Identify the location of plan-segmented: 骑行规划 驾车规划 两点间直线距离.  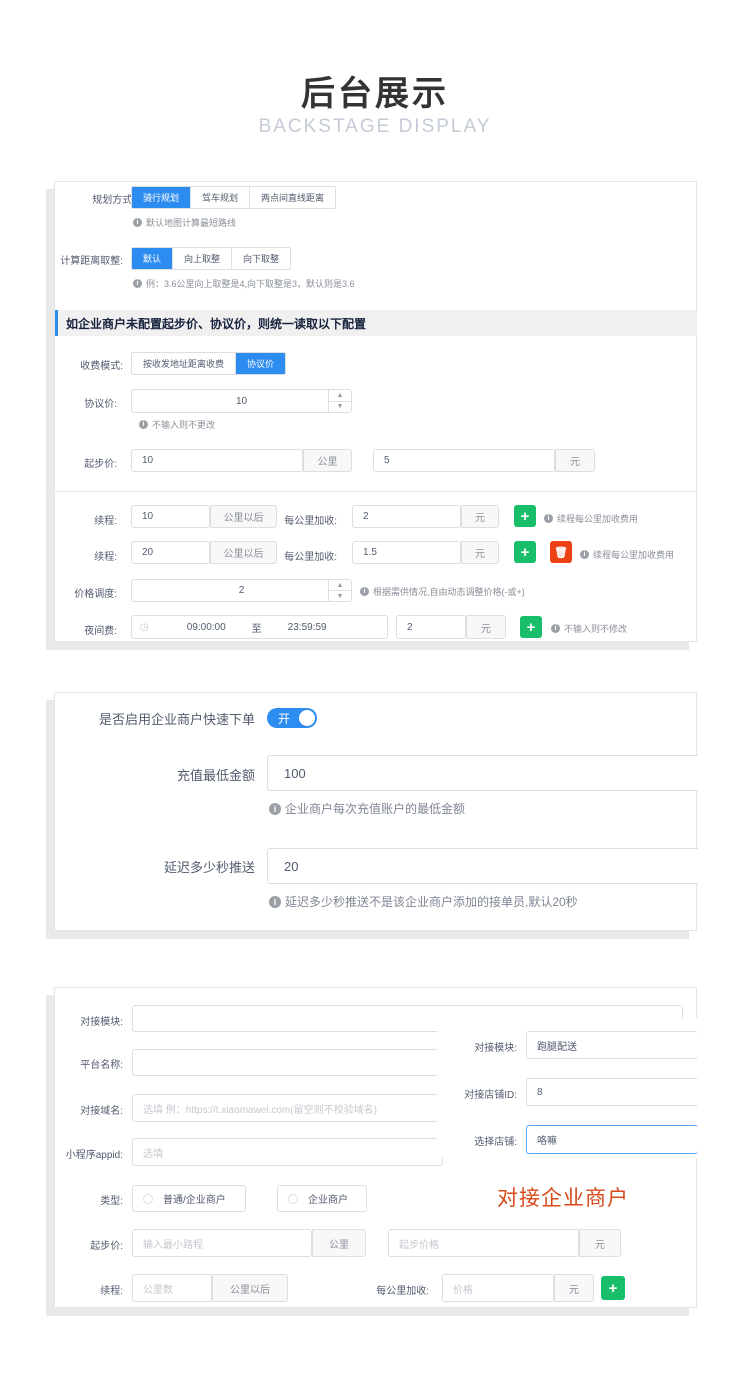
(234, 197).